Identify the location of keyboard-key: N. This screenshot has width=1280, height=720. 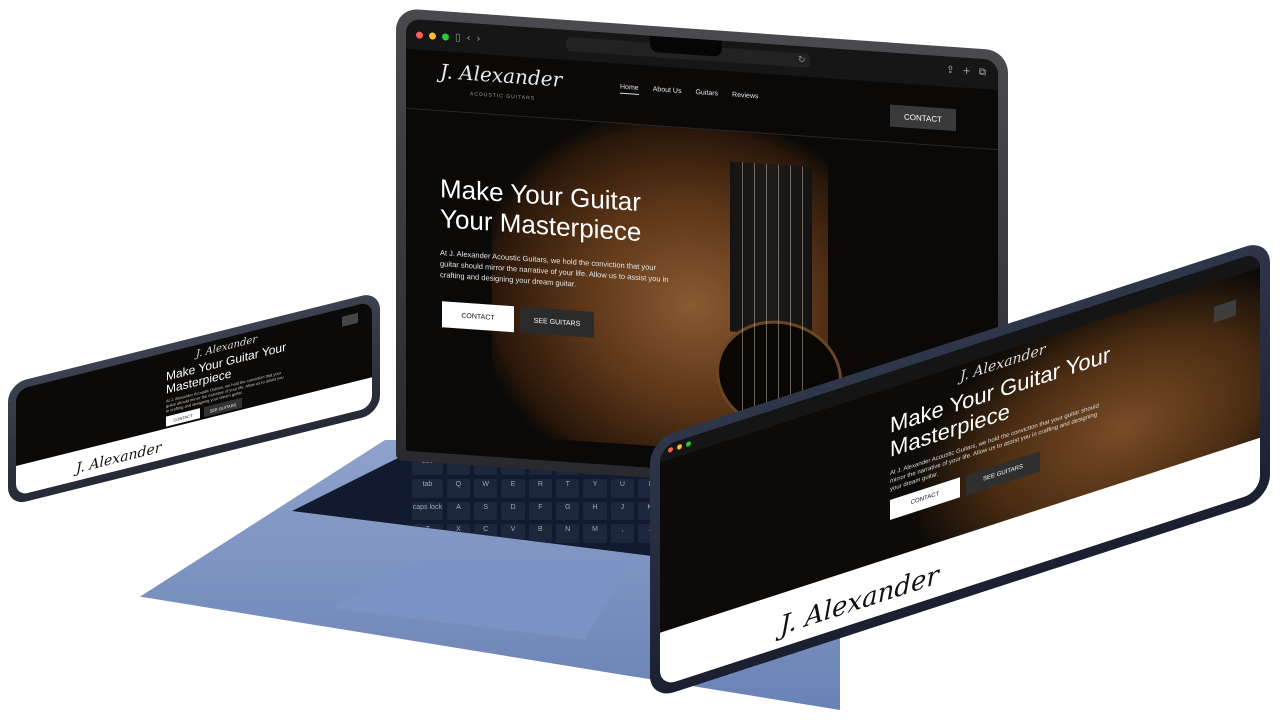
(568, 534).